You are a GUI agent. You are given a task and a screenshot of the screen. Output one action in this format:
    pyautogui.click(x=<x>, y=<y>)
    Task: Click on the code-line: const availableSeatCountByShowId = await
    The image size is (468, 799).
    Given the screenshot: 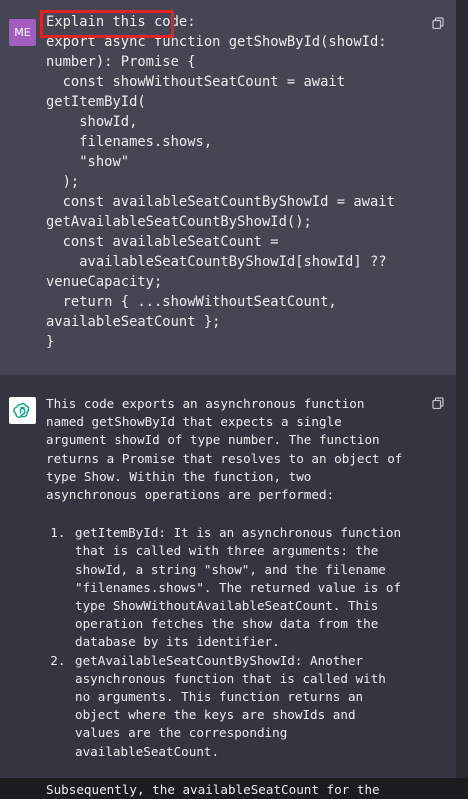 What is the action you would take?
    pyautogui.click(x=220, y=202)
    